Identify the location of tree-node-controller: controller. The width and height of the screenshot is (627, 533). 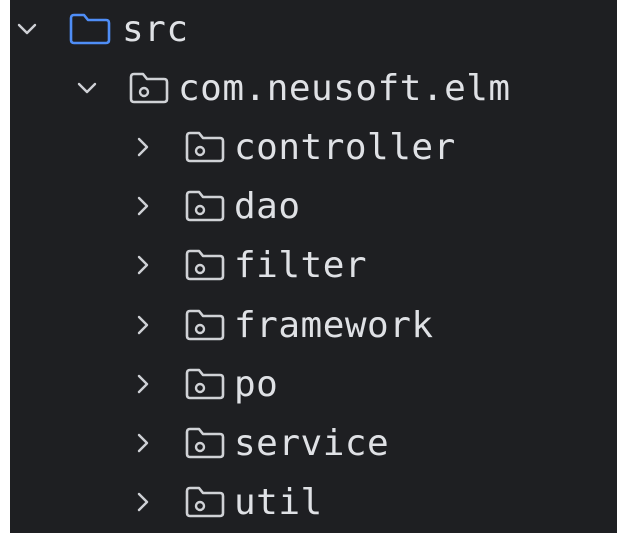
(313, 147).